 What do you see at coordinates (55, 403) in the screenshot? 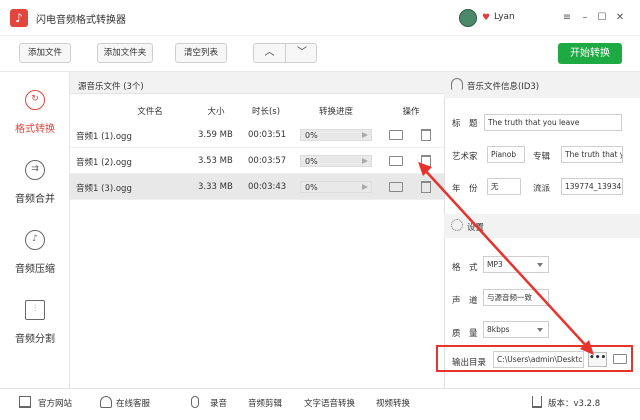
I see `official-site-link: 官方网站` at bounding box center [55, 403].